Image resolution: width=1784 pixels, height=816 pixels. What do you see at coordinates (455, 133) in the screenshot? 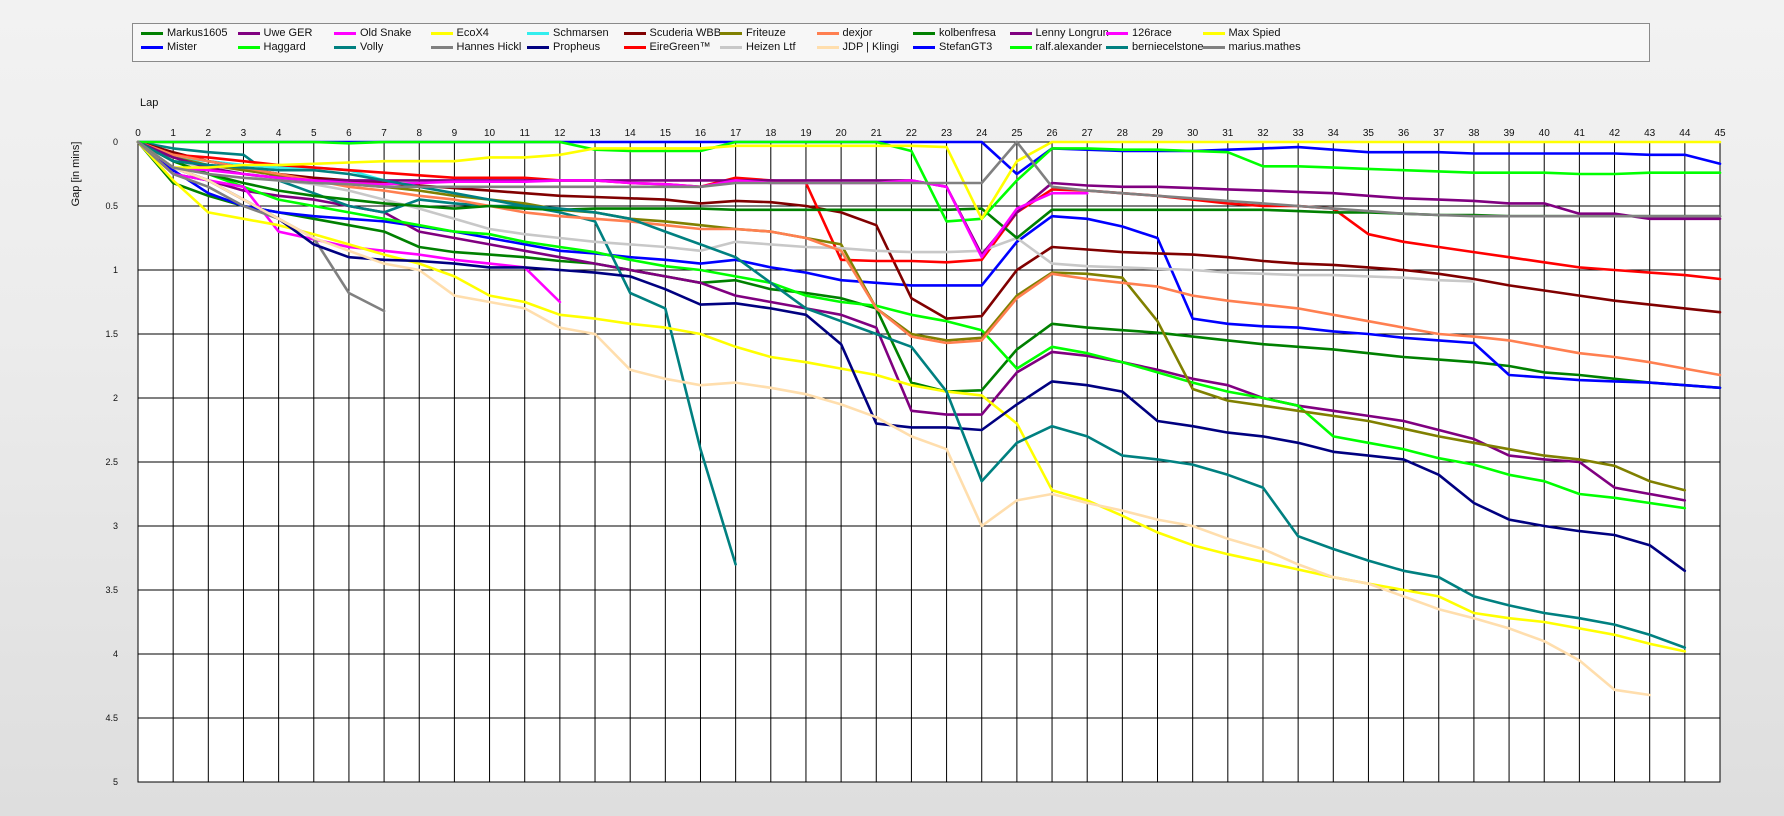
I see `x-tick-label: 9` at bounding box center [455, 133].